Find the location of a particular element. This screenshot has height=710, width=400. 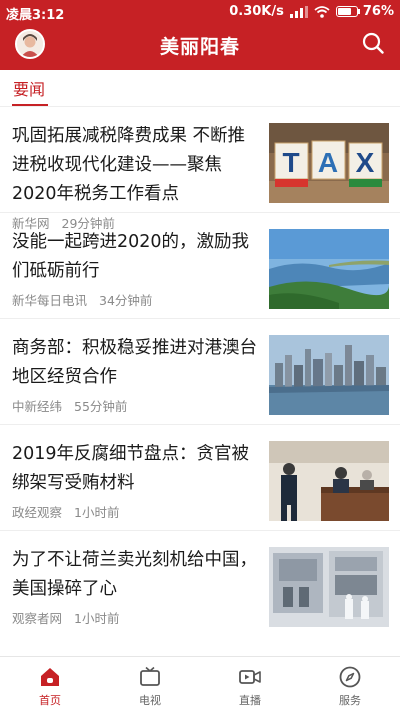

battery-indicator: 76% is located at coordinates (364, 11).